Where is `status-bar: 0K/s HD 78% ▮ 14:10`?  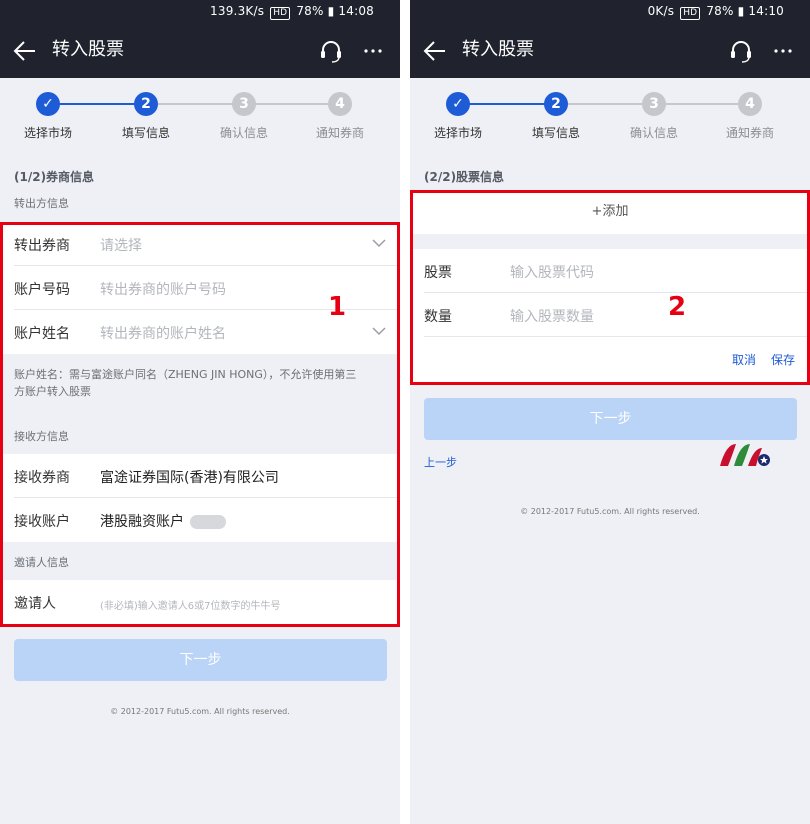 status-bar: 0K/s HD 78% ▮ 14:10 is located at coordinates (610, 12).